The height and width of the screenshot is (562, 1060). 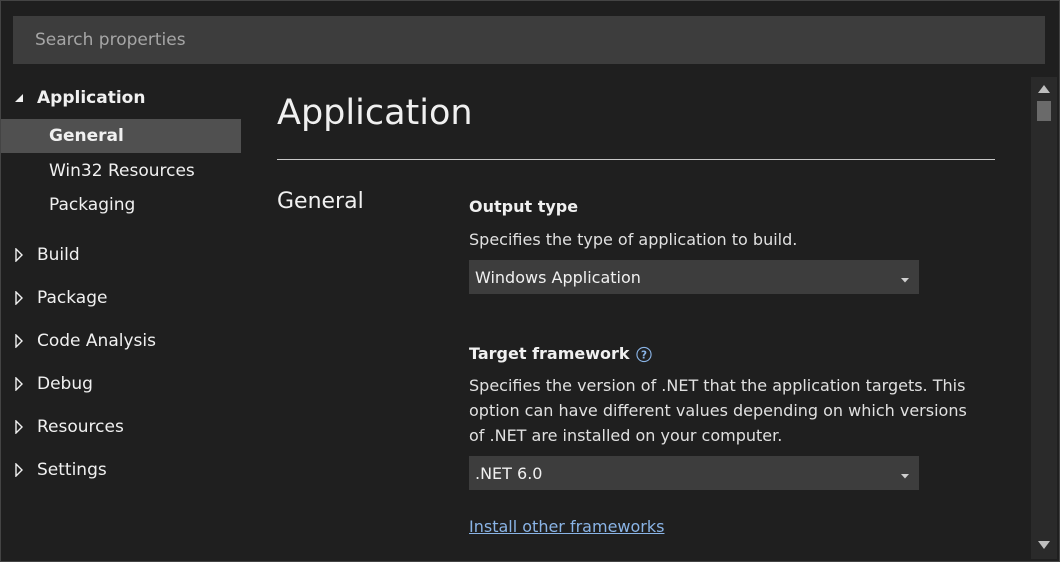 I want to click on output-type-label-text: Output type, so click(x=524, y=206).